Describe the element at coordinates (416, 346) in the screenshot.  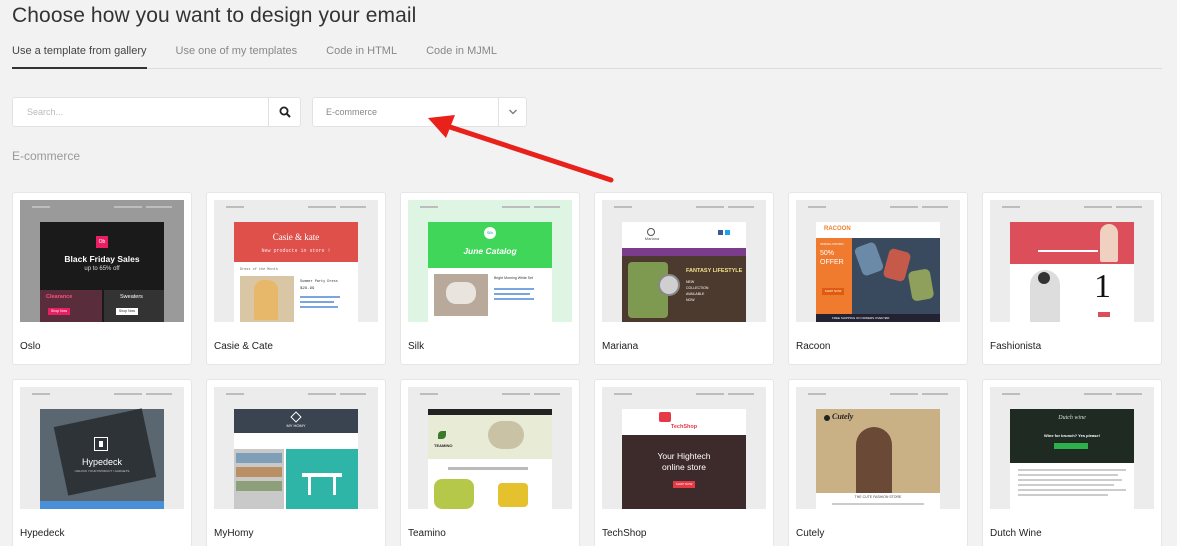
I see `template-name: Silk` at that location.